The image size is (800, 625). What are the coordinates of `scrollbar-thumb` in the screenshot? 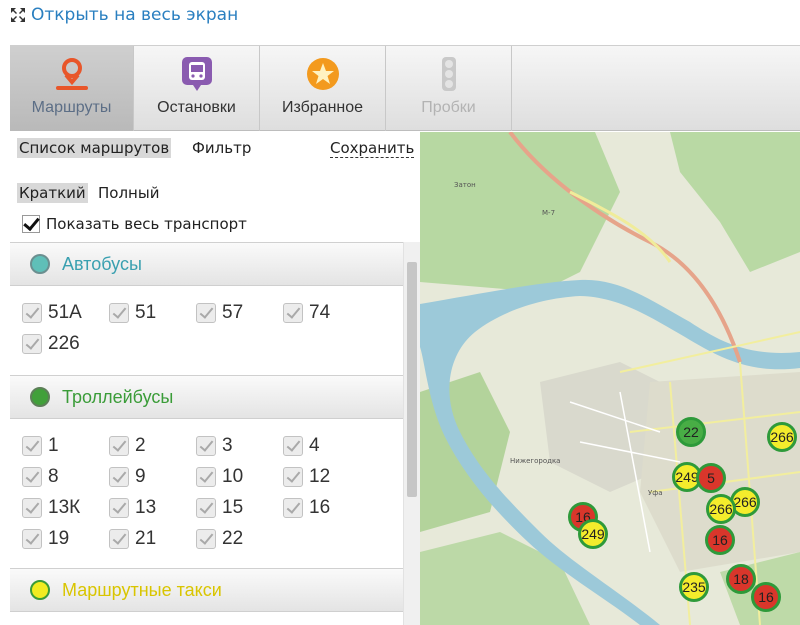 It's located at (412, 379).